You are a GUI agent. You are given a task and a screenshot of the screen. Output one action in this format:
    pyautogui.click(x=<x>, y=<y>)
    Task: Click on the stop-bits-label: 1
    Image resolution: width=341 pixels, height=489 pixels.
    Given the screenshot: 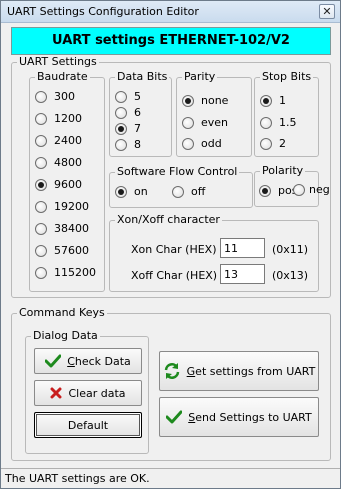 What is the action you would take?
    pyautogui.click(x=282, y=100)
    